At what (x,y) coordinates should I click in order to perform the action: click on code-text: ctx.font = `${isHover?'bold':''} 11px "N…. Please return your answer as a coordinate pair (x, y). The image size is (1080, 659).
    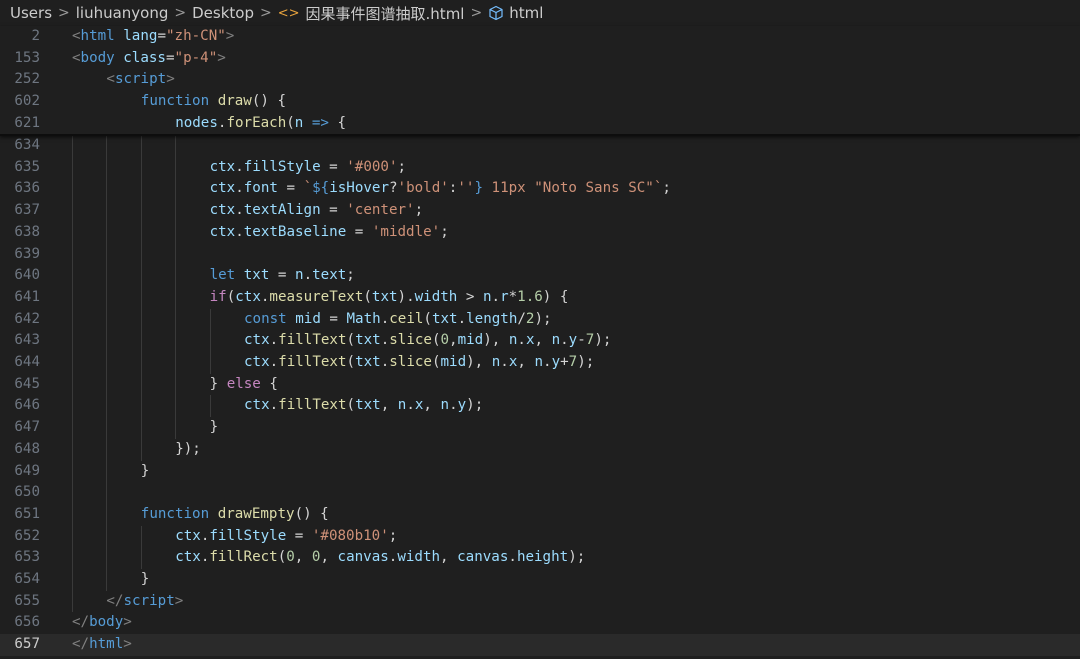
    Looking at the image, I should click on (440, 189).